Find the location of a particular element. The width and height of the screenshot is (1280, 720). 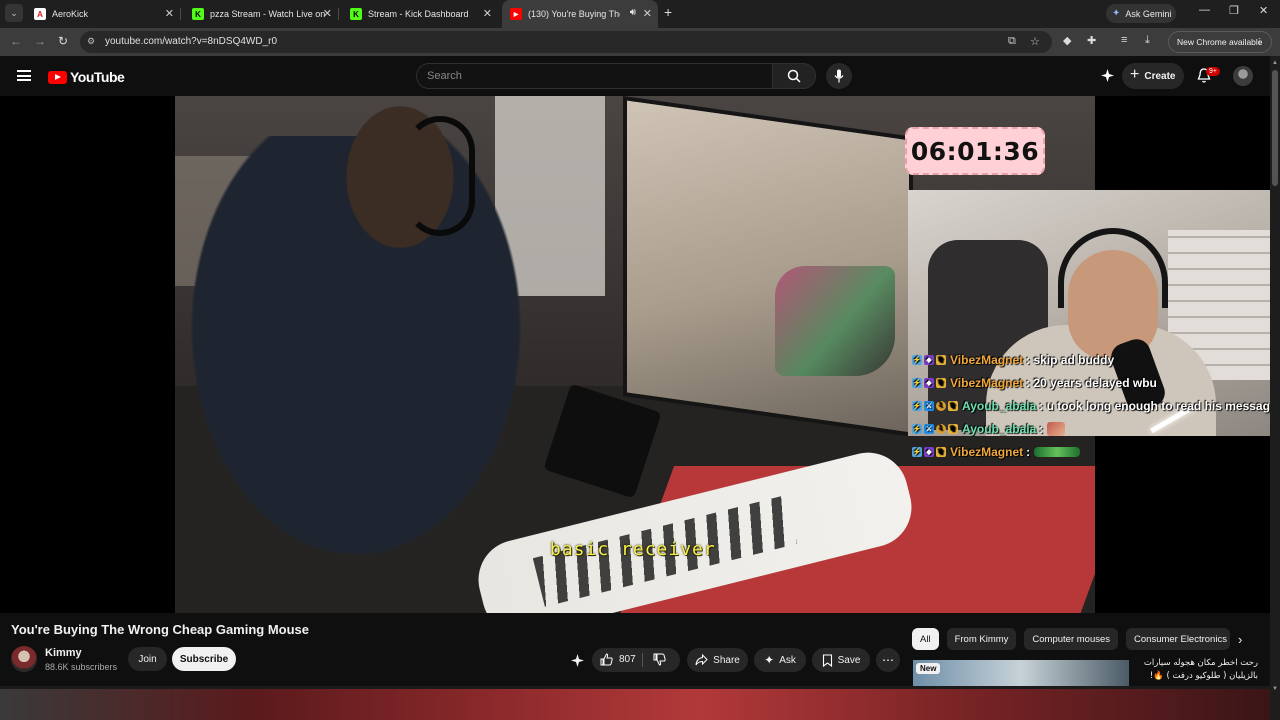

forward-icon: → is located at coordinates (40, 41).